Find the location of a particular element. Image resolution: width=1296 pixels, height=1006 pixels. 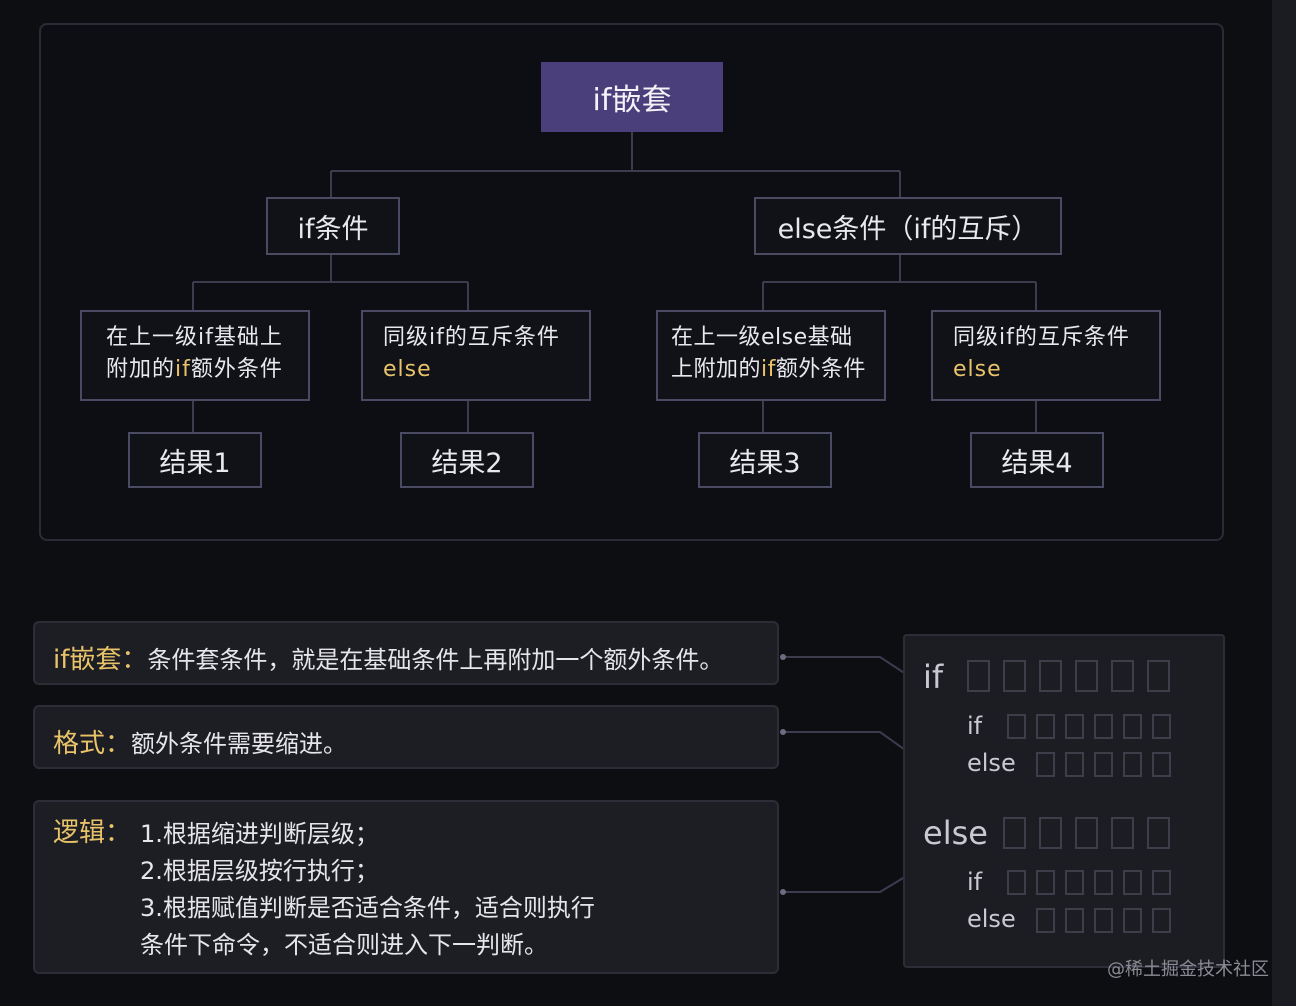

condition-2-line1: 同级if的互斥条件 is located at coordinates (471, 337).